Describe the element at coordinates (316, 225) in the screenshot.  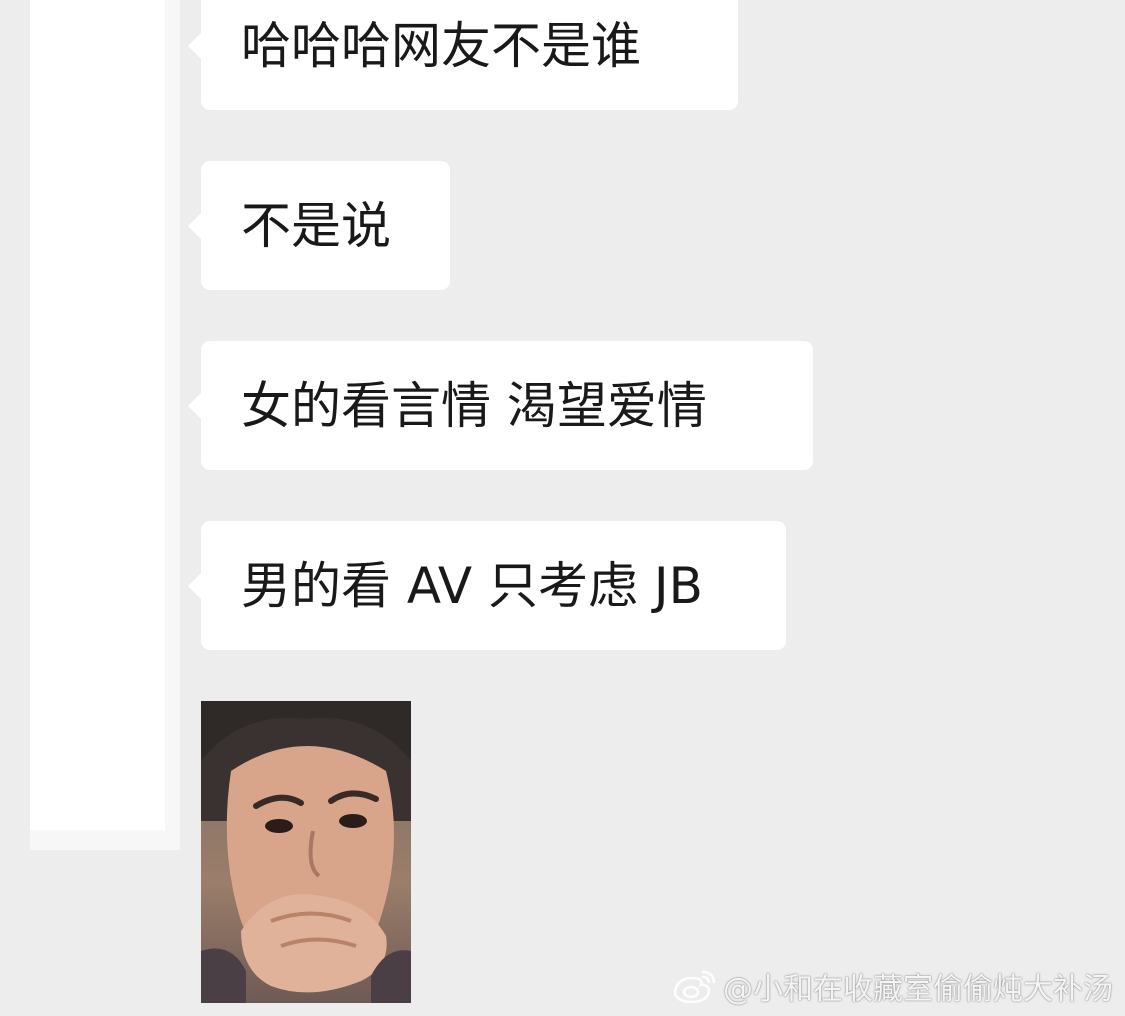
I see `message-text: 不是说` at that location.